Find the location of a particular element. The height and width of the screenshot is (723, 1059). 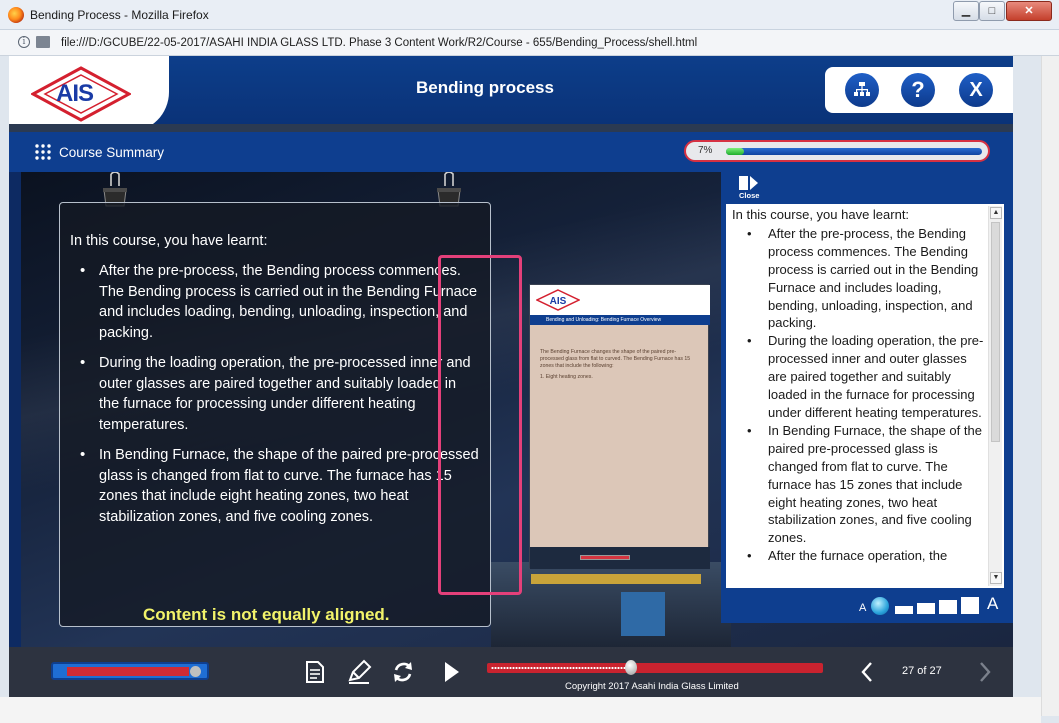

transcript-scrollbar: ▲ ▼ is located at coordinates (995, 396).